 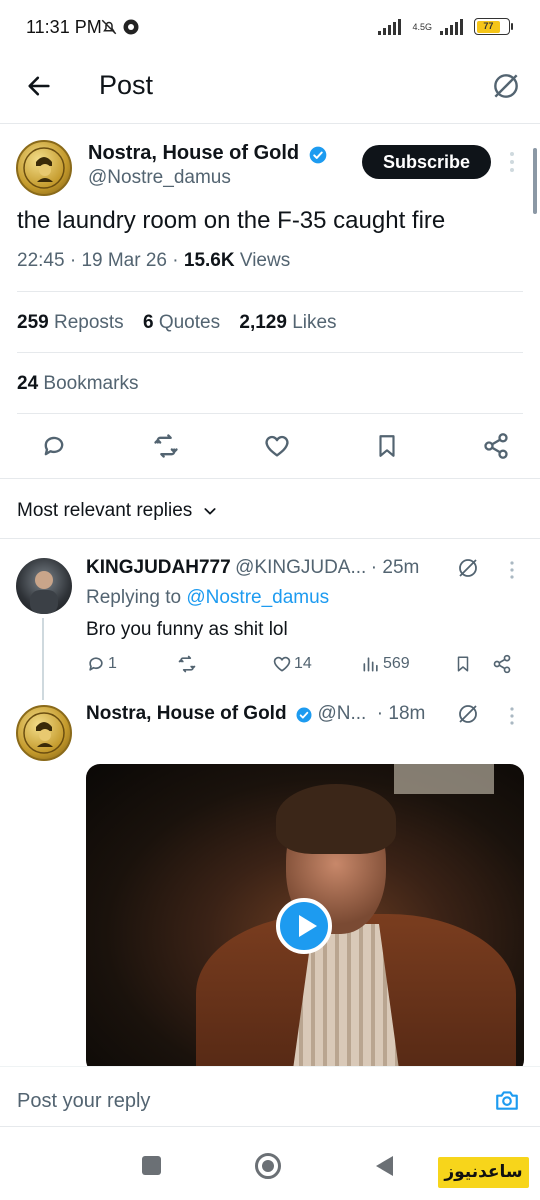 I want to click on bookmark-button, so click(x=387, y=448).